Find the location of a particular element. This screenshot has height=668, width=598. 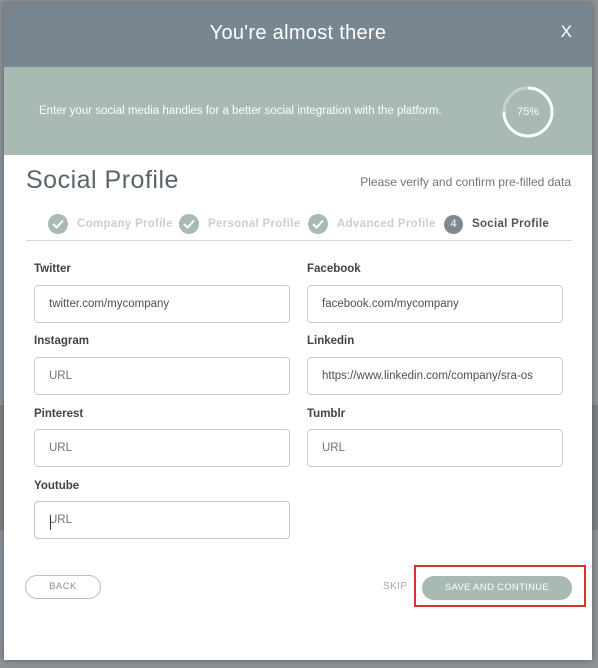

step-social-profile: 4 Social Profile is located at coordinates (496, 224).